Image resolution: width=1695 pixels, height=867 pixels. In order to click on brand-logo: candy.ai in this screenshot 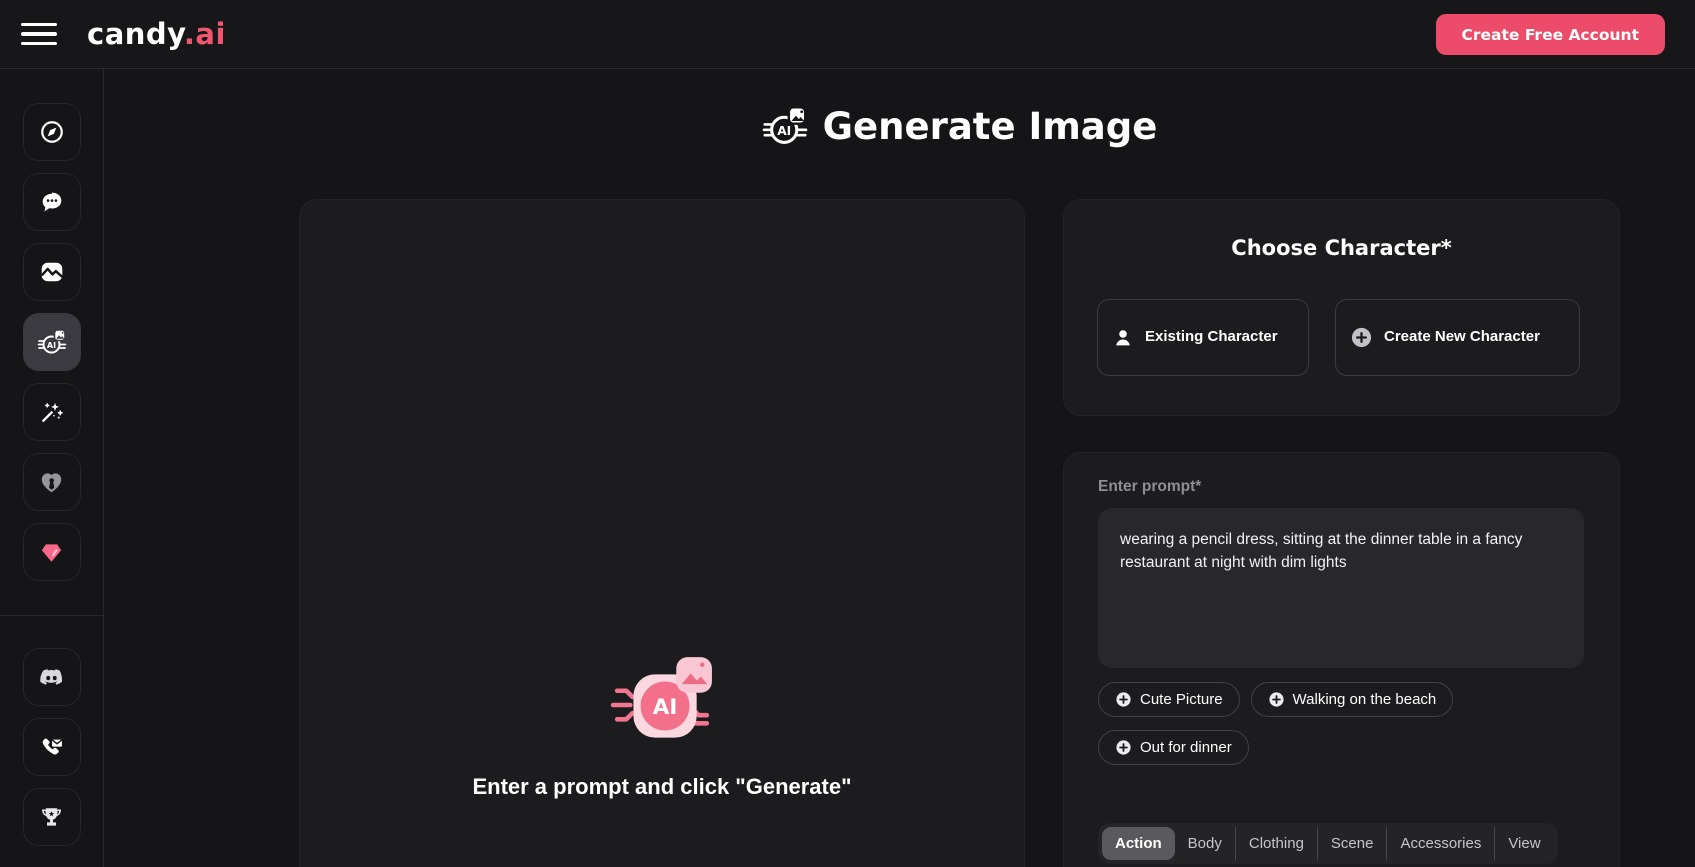, I will do `click(156, 34)`.